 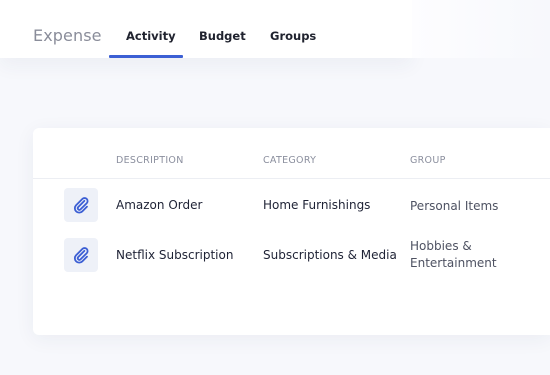 What do you see at coordinates (481, 29) in the screenshot?
I see `header-fade` at bounding box center [481, 29].